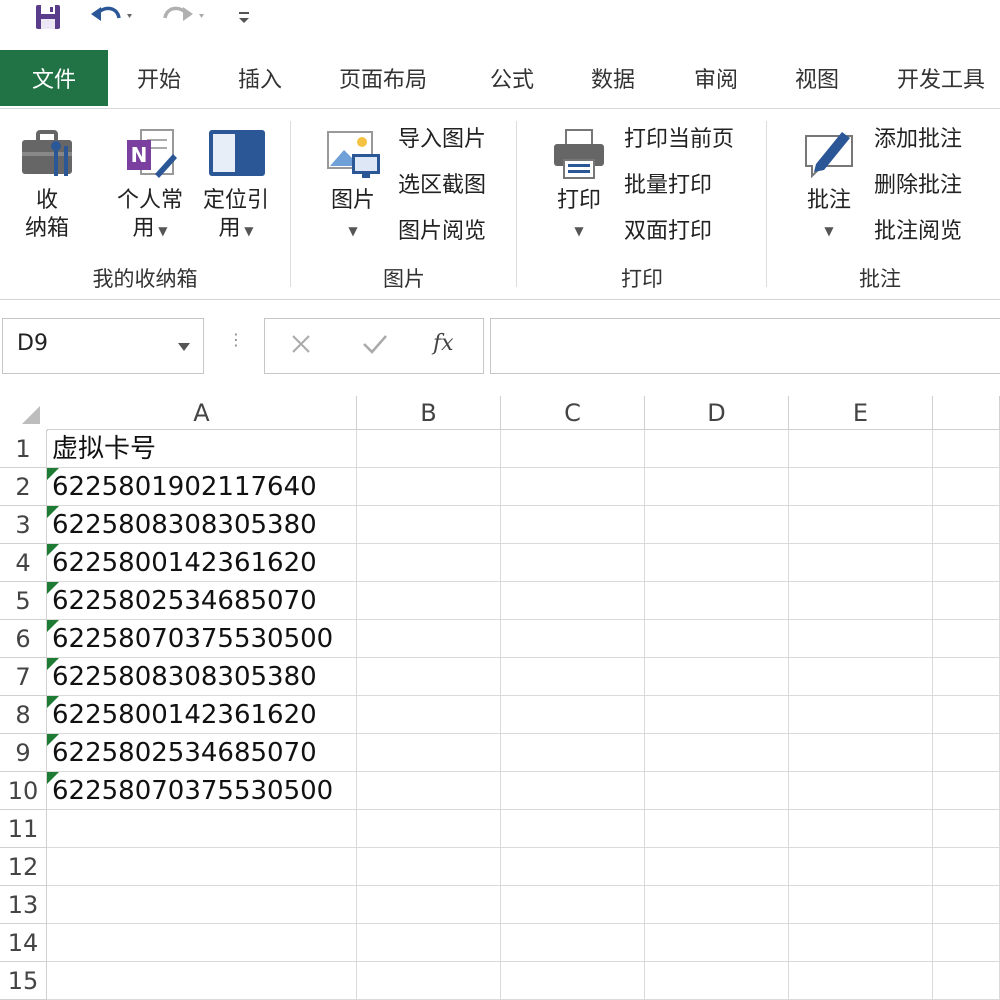 This screenshot has width=1000, height=1000. I want to click on tab-file: 文件, so click(54, 78).